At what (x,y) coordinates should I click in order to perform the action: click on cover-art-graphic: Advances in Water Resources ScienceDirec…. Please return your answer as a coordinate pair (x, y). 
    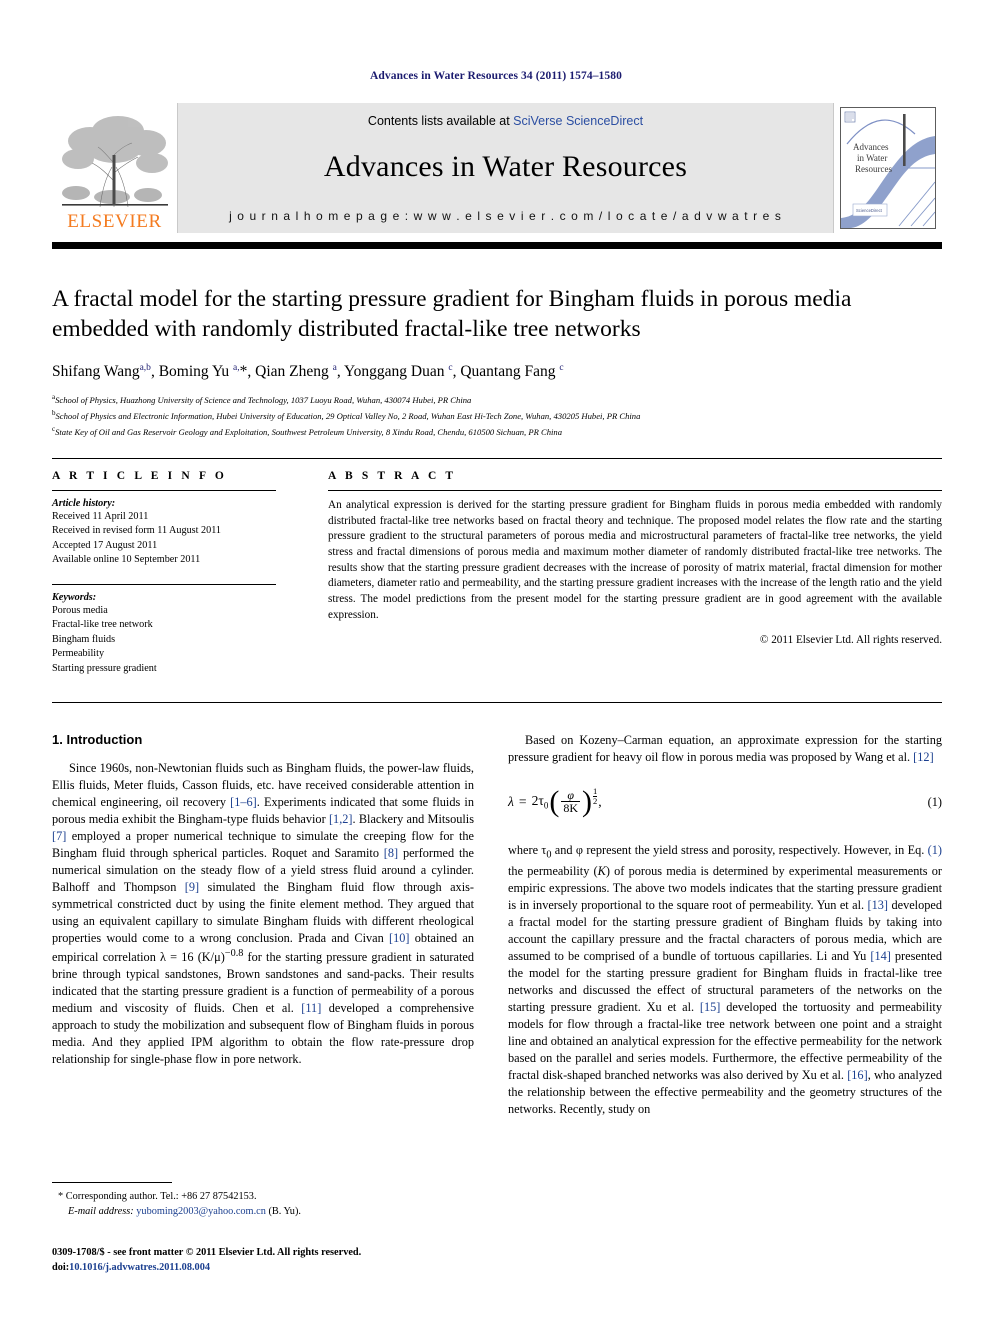
    Looking at the image, I should click on (888, 168).